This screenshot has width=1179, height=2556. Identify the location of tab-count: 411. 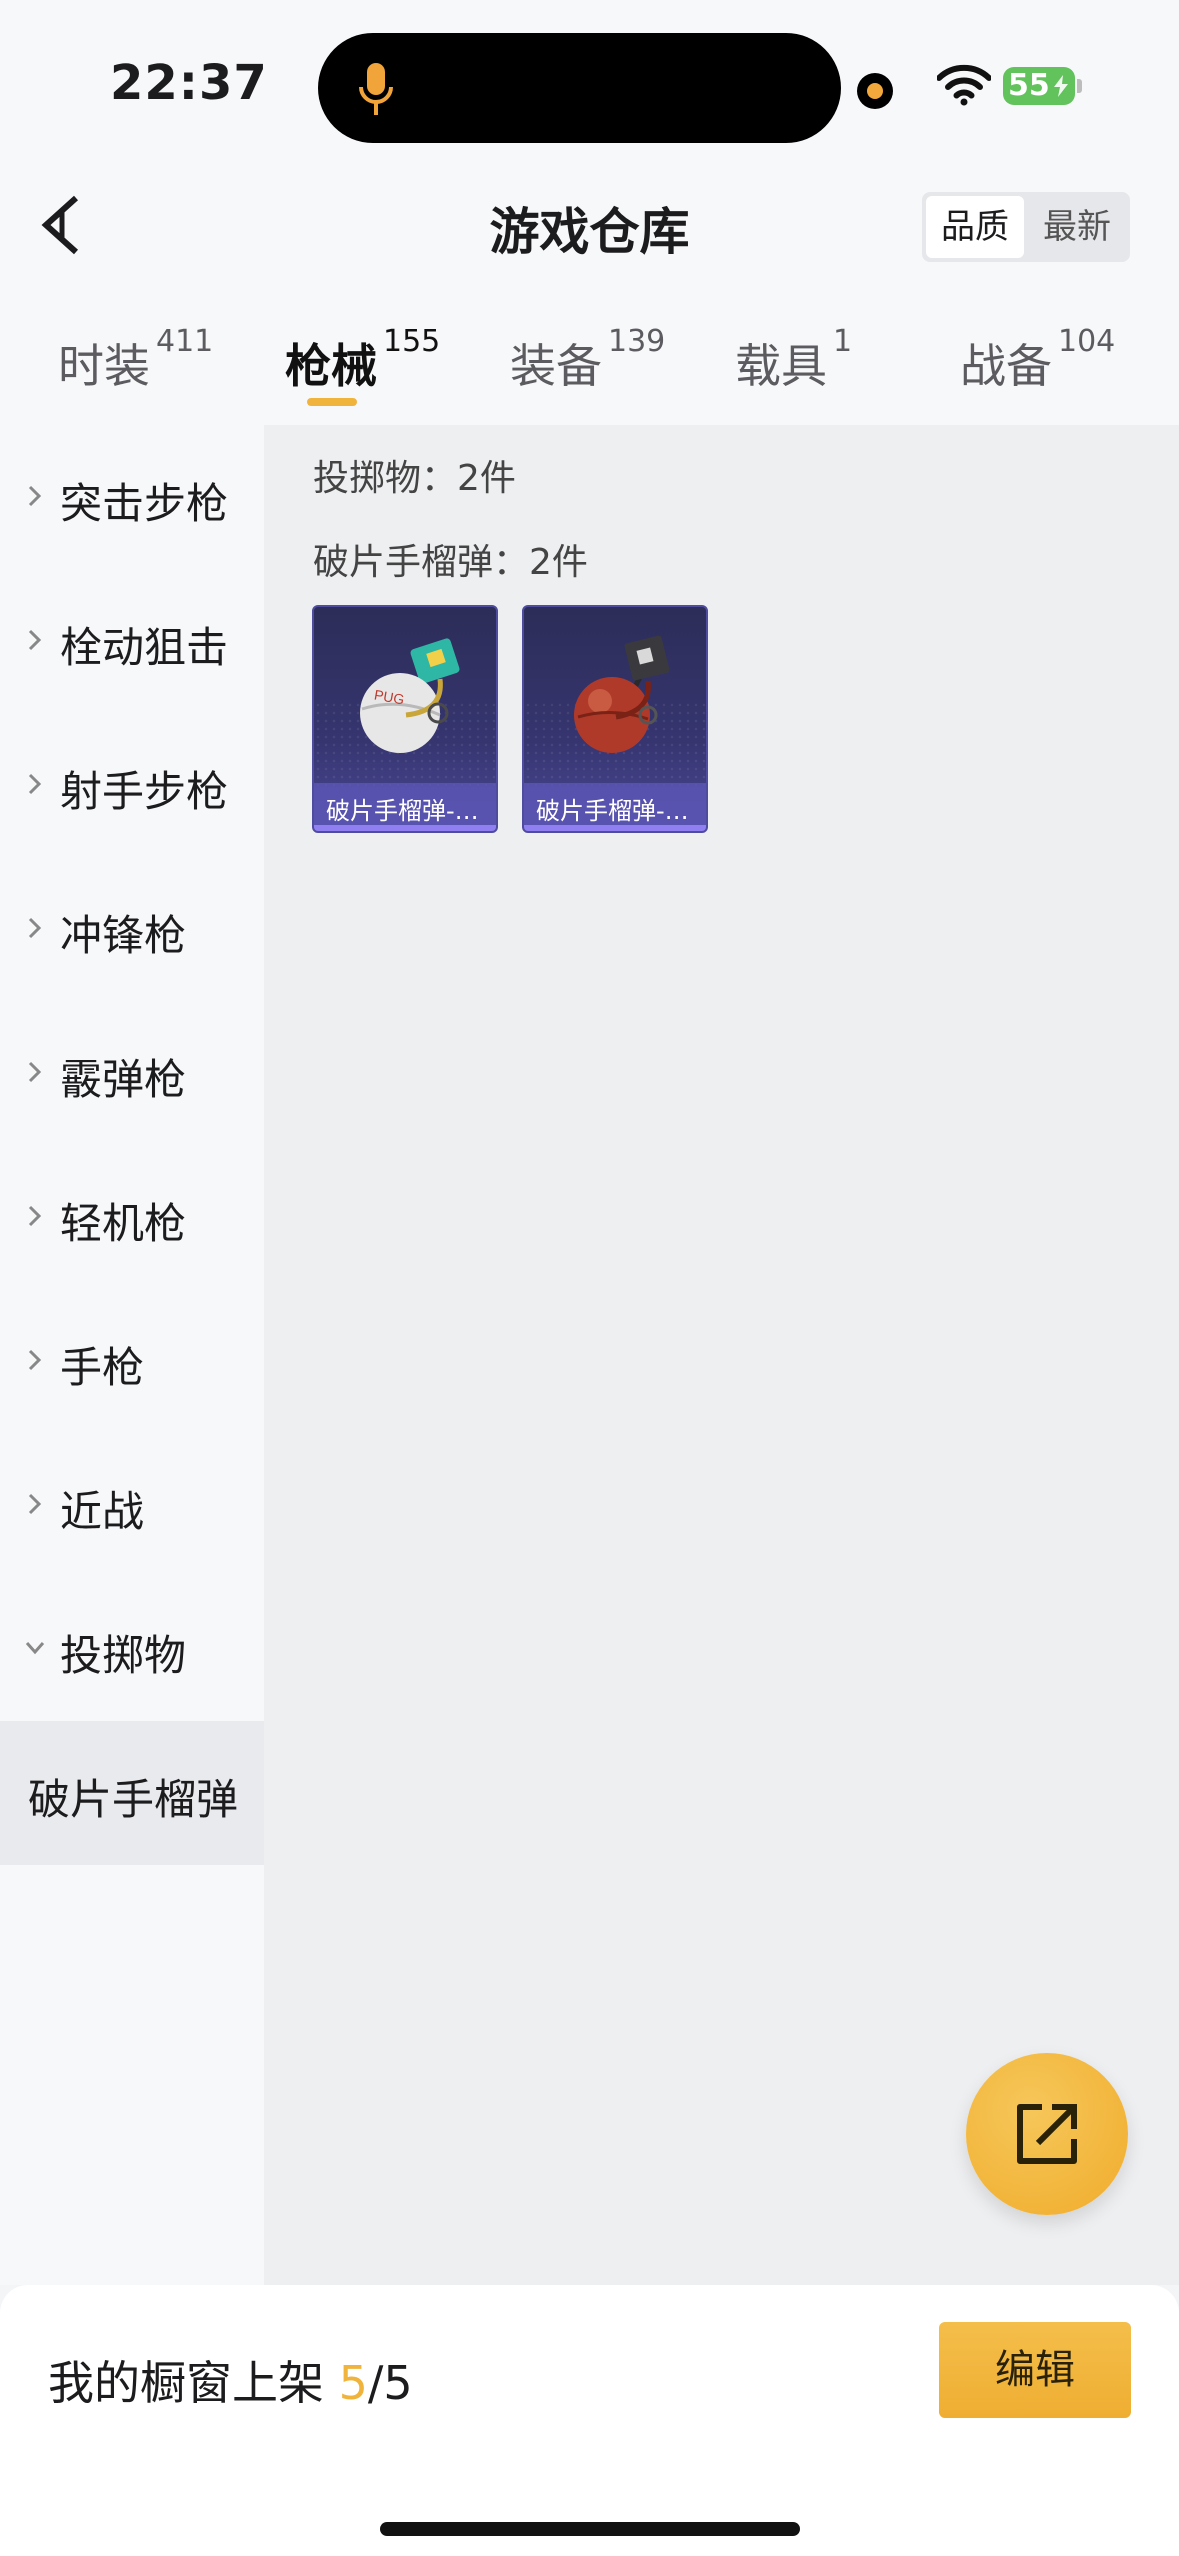
(185, 341).